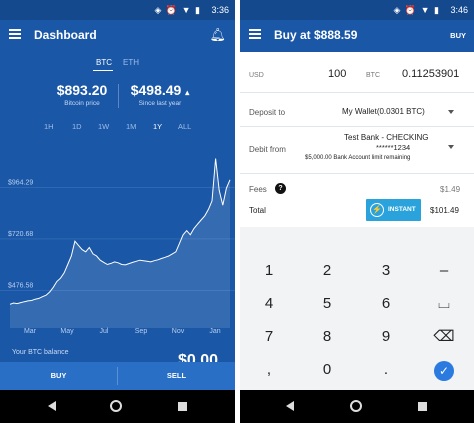 This screenshot has height=423, width=474. What do you see at coordinates (269, 370) in the screenshot?
I see `key-comma: ,` at bounding box center [269, 370].